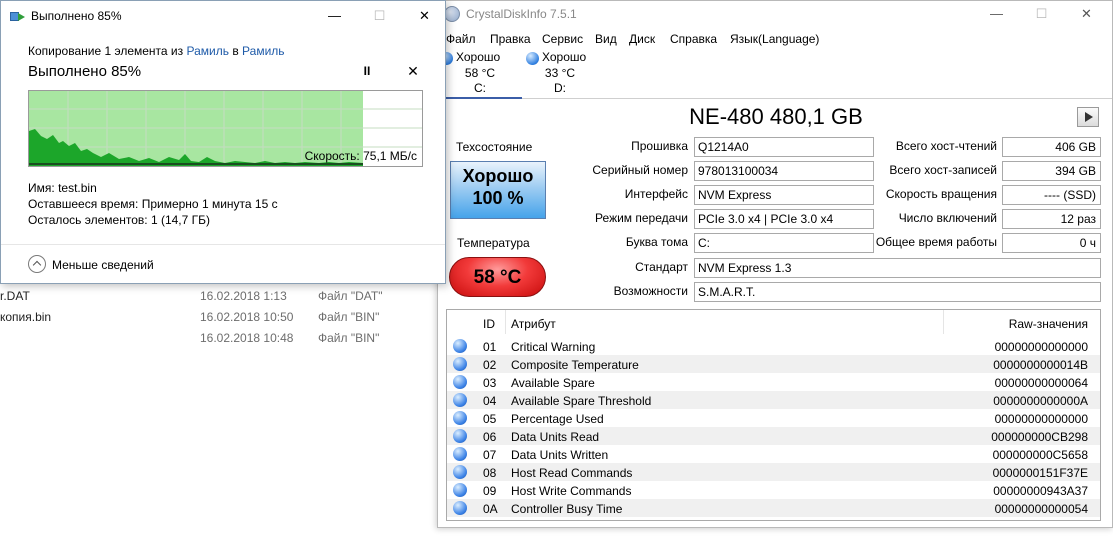 Image resolution: width=1113 pixels, height=536 pixels. Describe the element at coordinates (478, 57) in the screenshot. I see `drive-status: Хорошо` at that location.